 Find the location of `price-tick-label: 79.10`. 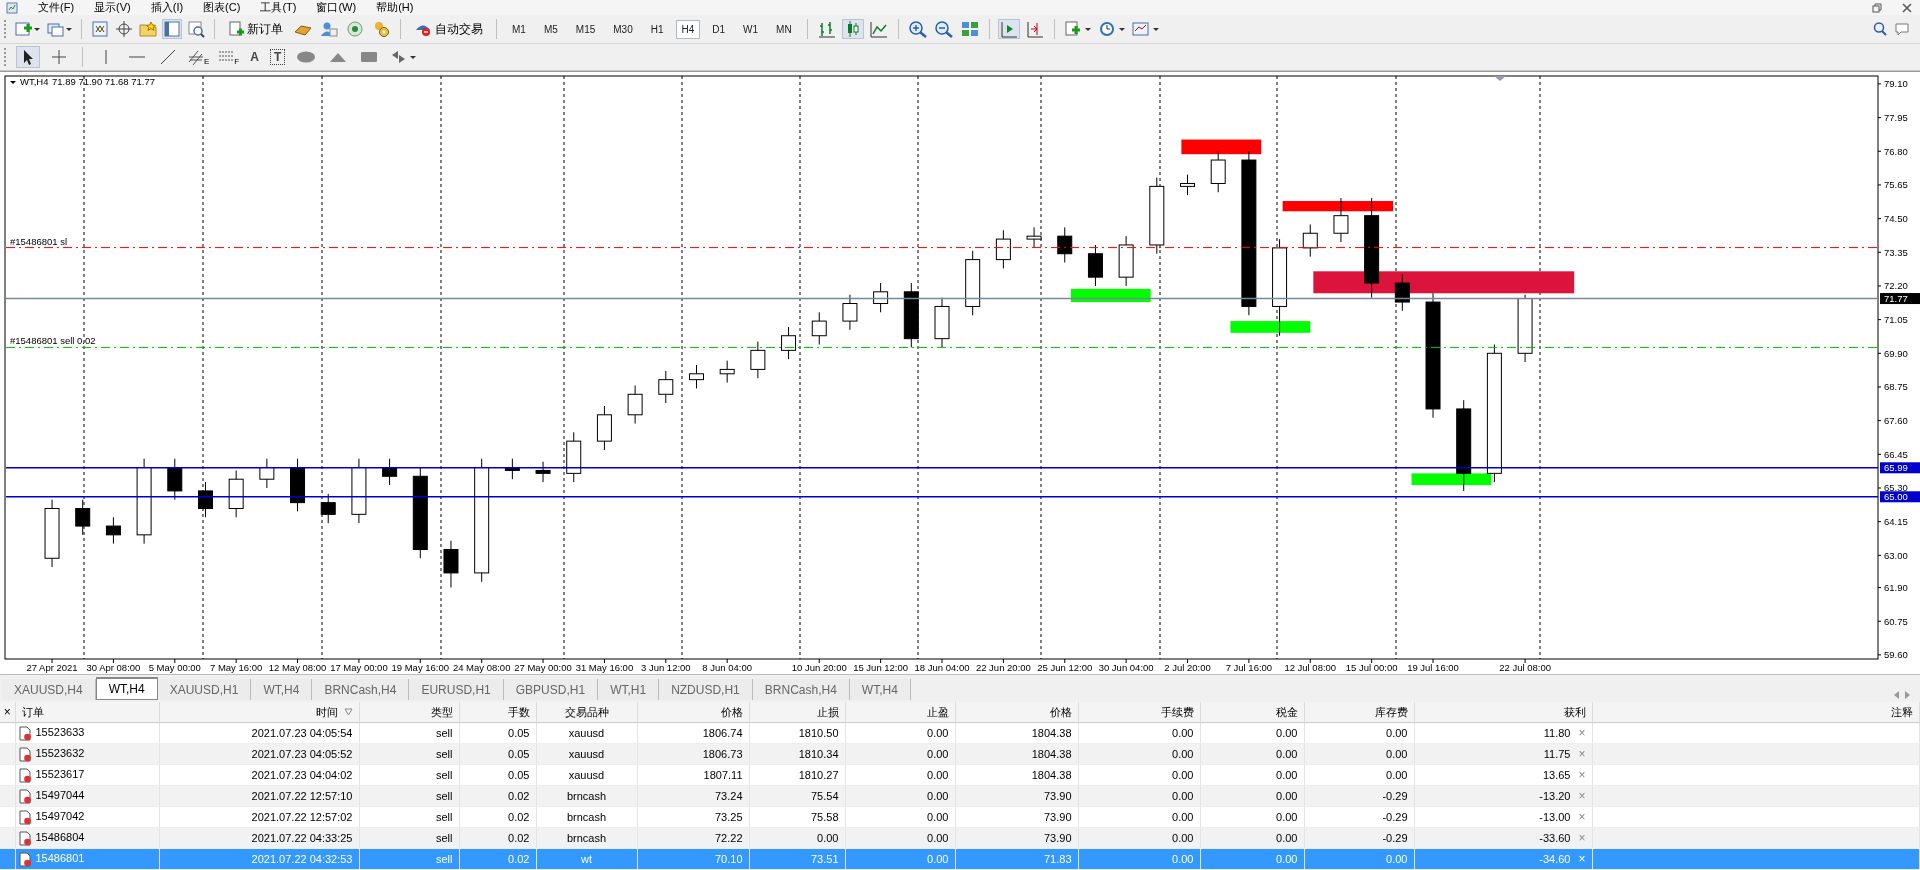

price-tick-label: 79.10 is located at coordinates (1896, 84).